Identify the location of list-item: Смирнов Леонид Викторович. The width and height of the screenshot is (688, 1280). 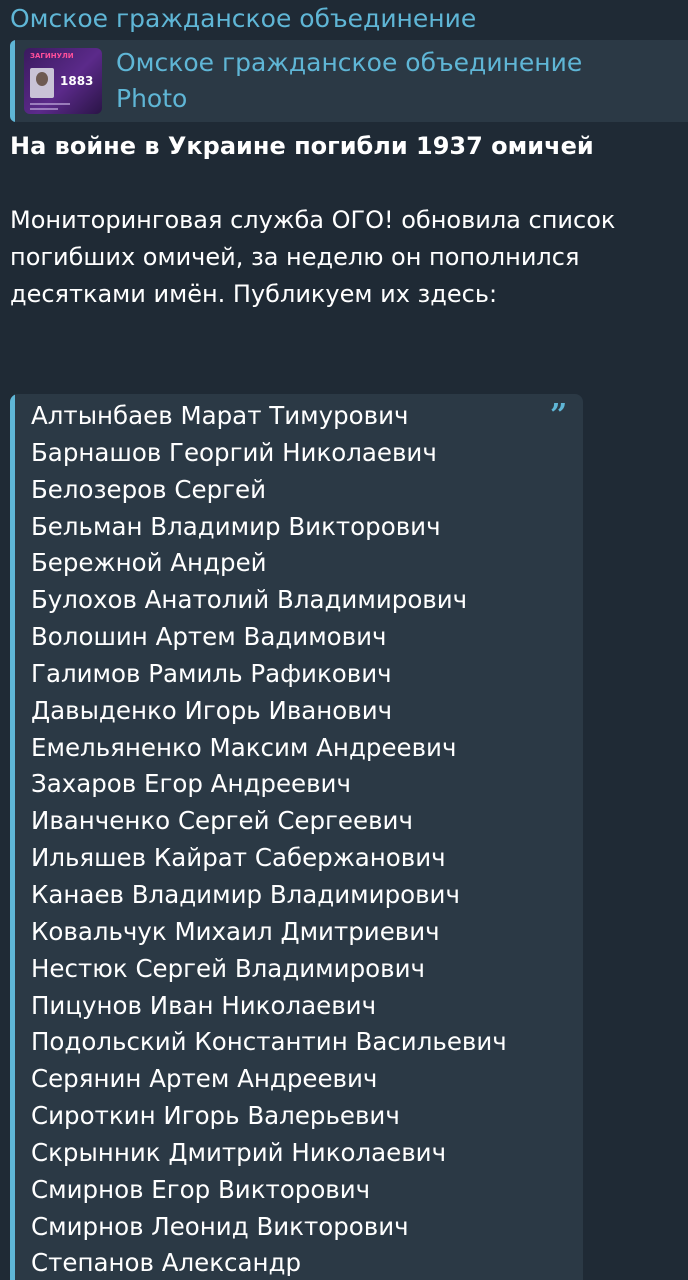
(220, 1226).